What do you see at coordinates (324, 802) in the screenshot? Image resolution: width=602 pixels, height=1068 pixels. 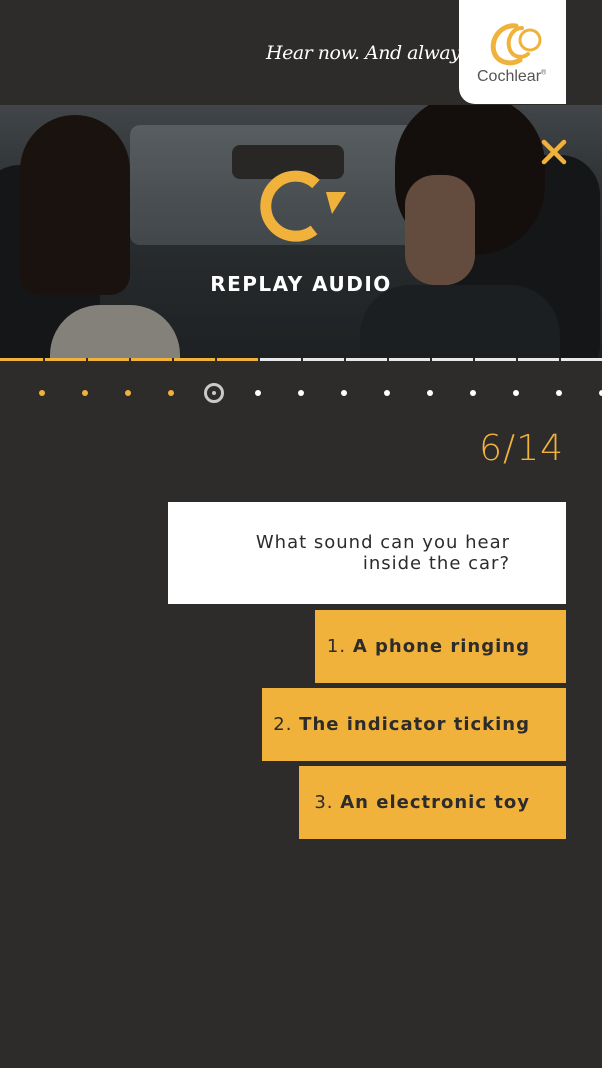 I see `answer-number: 3.` at bounding box center [324, 802].